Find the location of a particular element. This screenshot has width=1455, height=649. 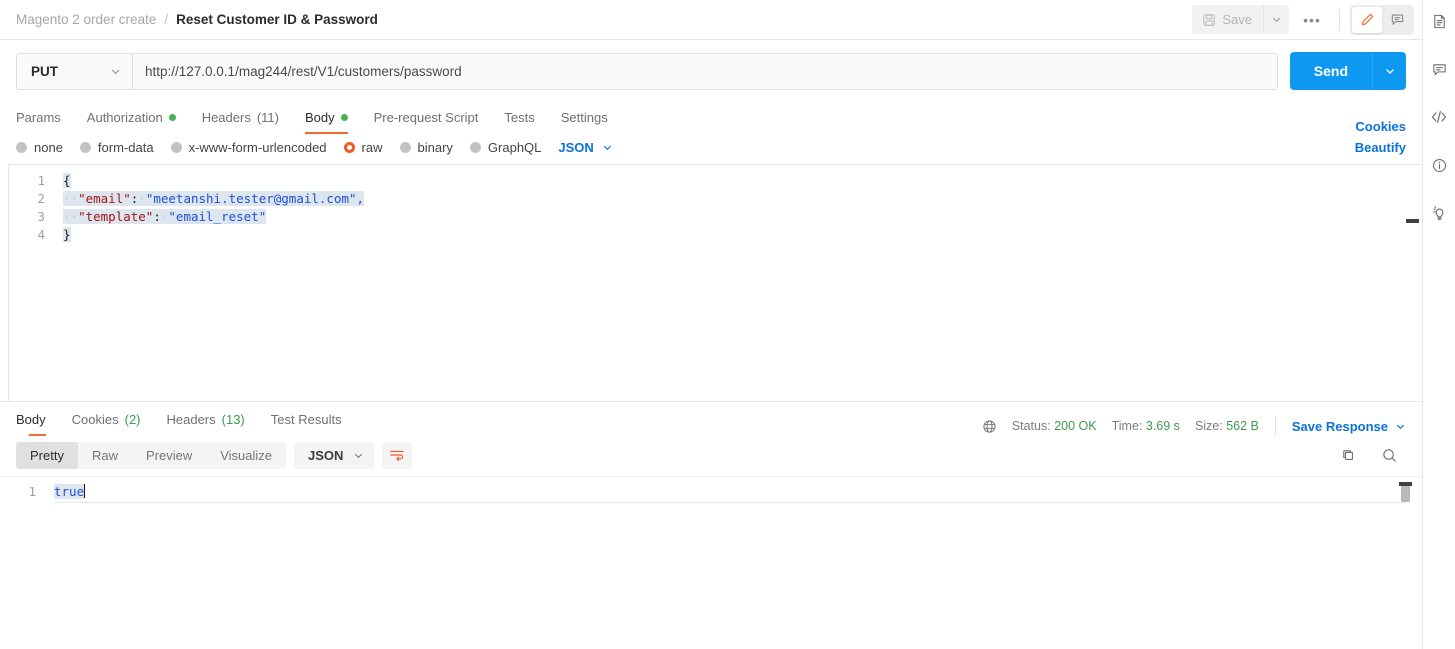

tab-settings: Settings is located at coordinates (584, 117).